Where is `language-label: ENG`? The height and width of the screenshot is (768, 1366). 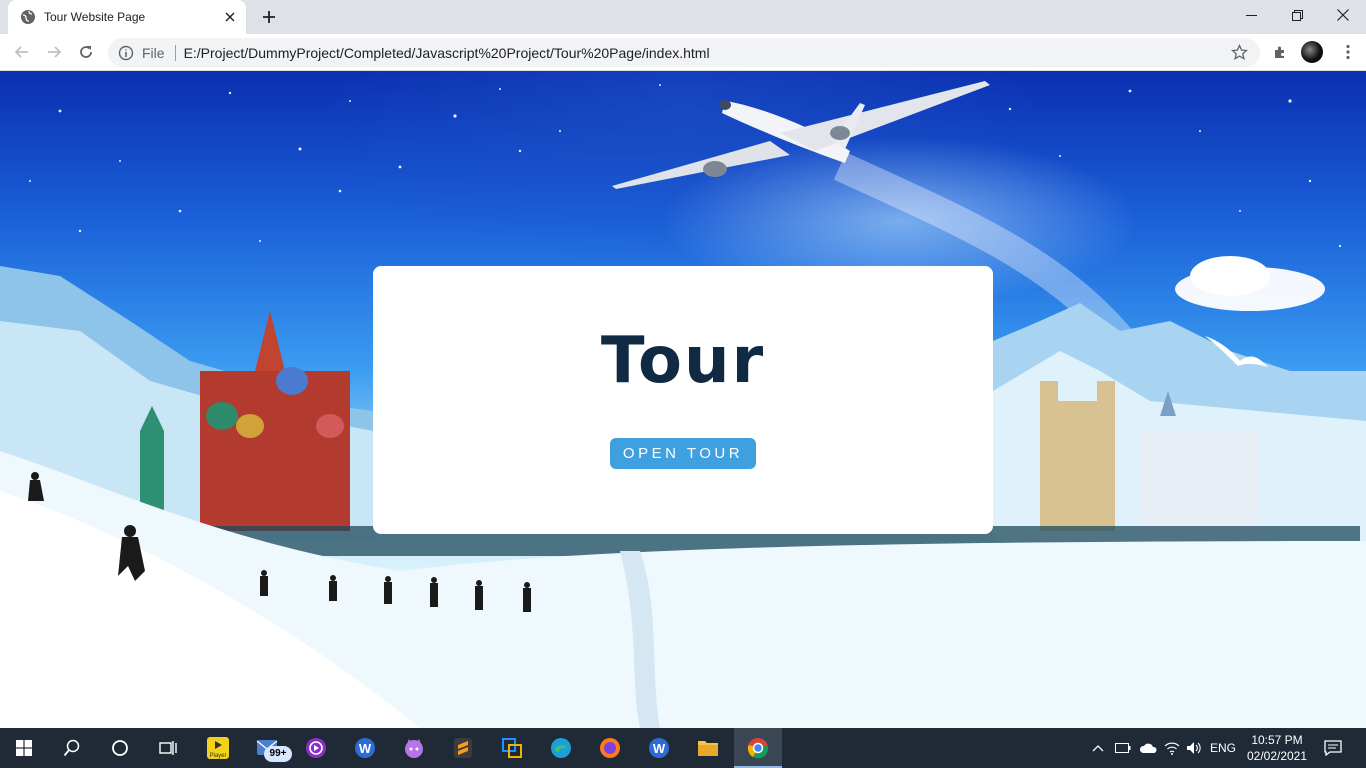 language-label: ENG is located at coordinates (1222, 748).